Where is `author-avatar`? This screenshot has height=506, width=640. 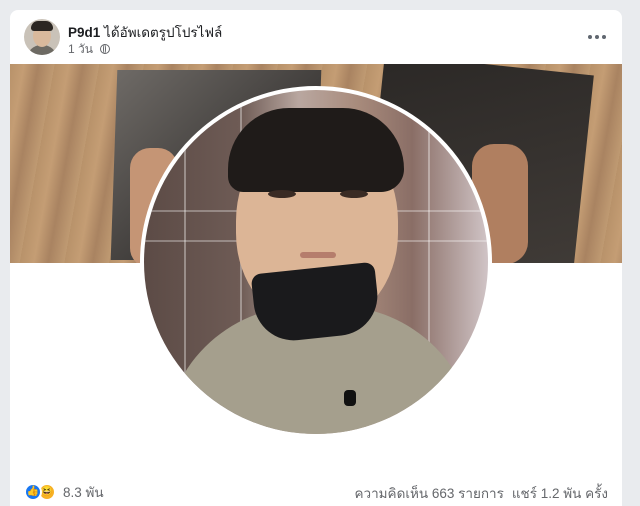 author-avatar is located at coordinates (42, 37).